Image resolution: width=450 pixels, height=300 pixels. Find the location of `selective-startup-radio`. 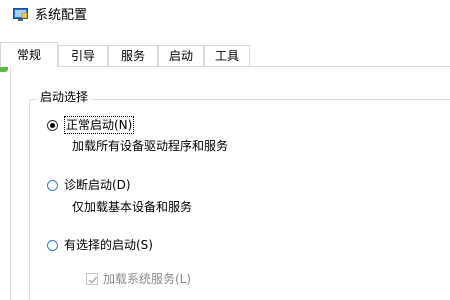

selective-startup-radio is located at coordinates (52, 245).